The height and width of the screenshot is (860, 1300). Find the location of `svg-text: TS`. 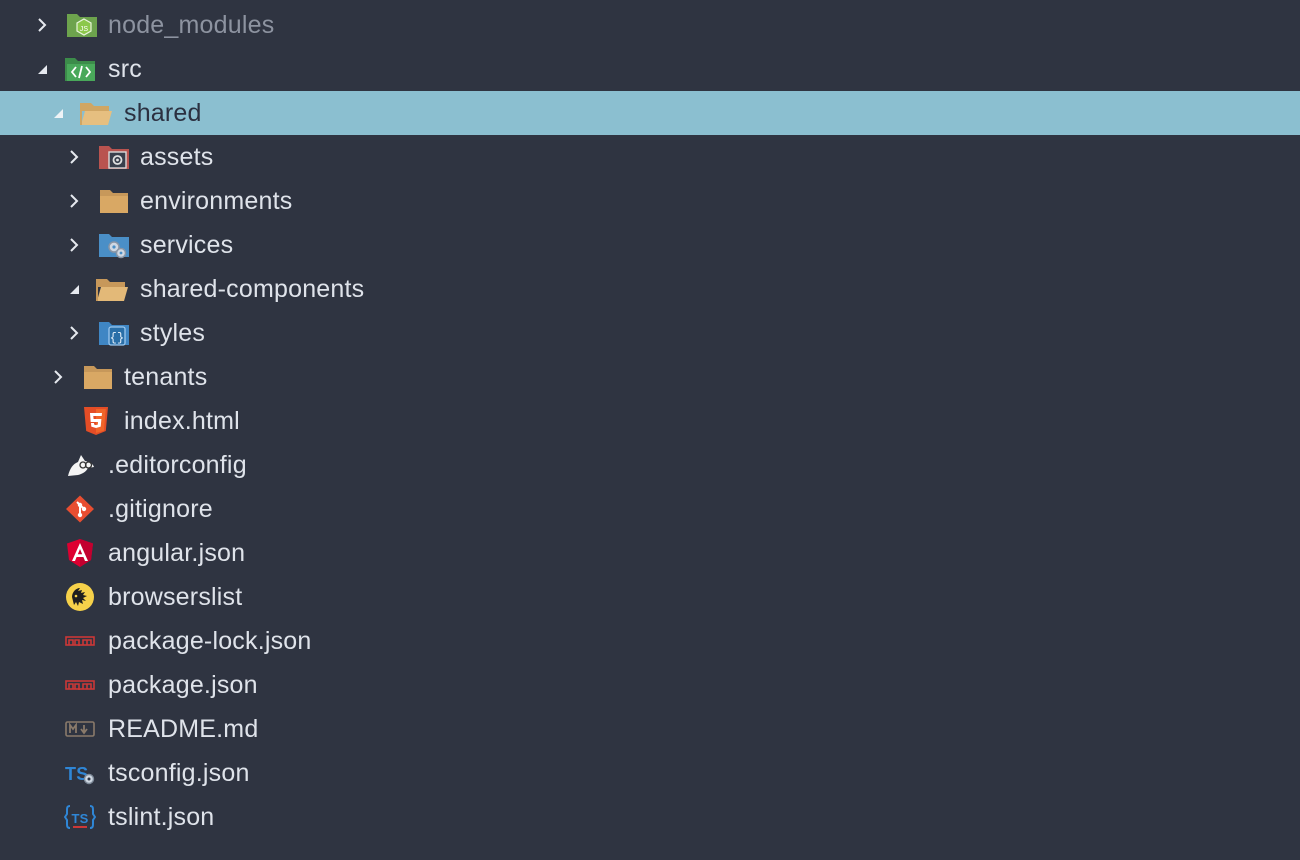

svg-text: TS is located at coordinates (79, 818).